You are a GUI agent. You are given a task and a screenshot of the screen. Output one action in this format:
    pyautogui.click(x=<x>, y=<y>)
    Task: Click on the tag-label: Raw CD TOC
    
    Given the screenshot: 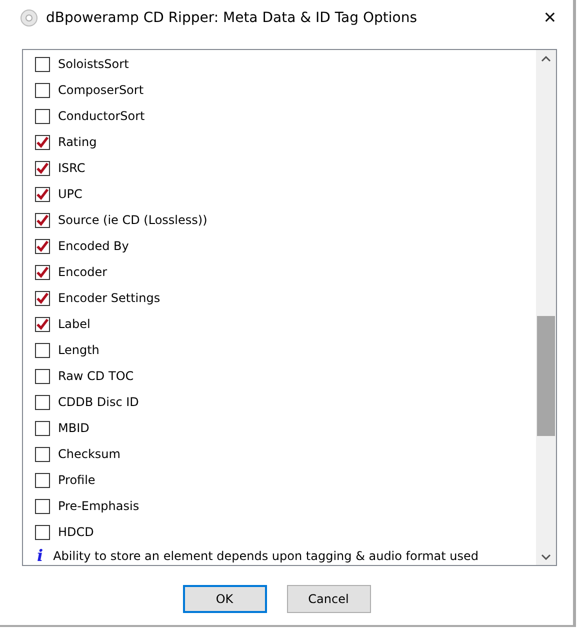 What is the action you would take?
    pyautogui.click(x=96, y=376)
    